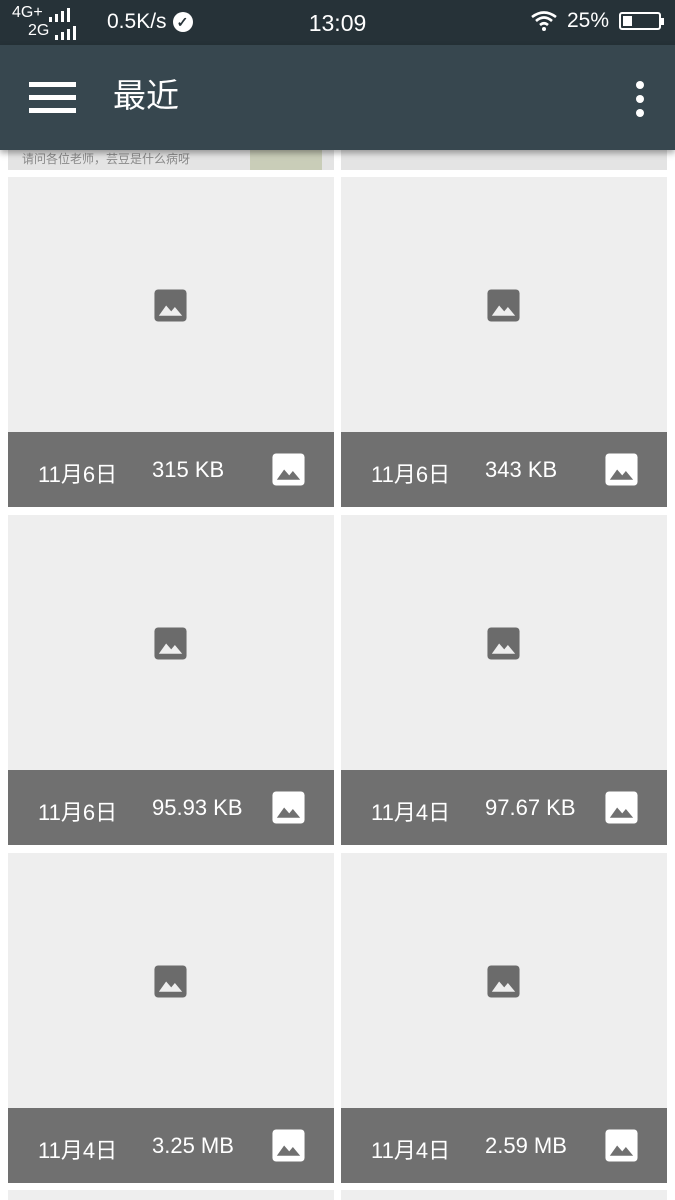  What do you see at coordinates (171, 1018) in the screenshot?
I see `file-card: 11月4日 3.25 MB` at bounding box center [171, 1018].